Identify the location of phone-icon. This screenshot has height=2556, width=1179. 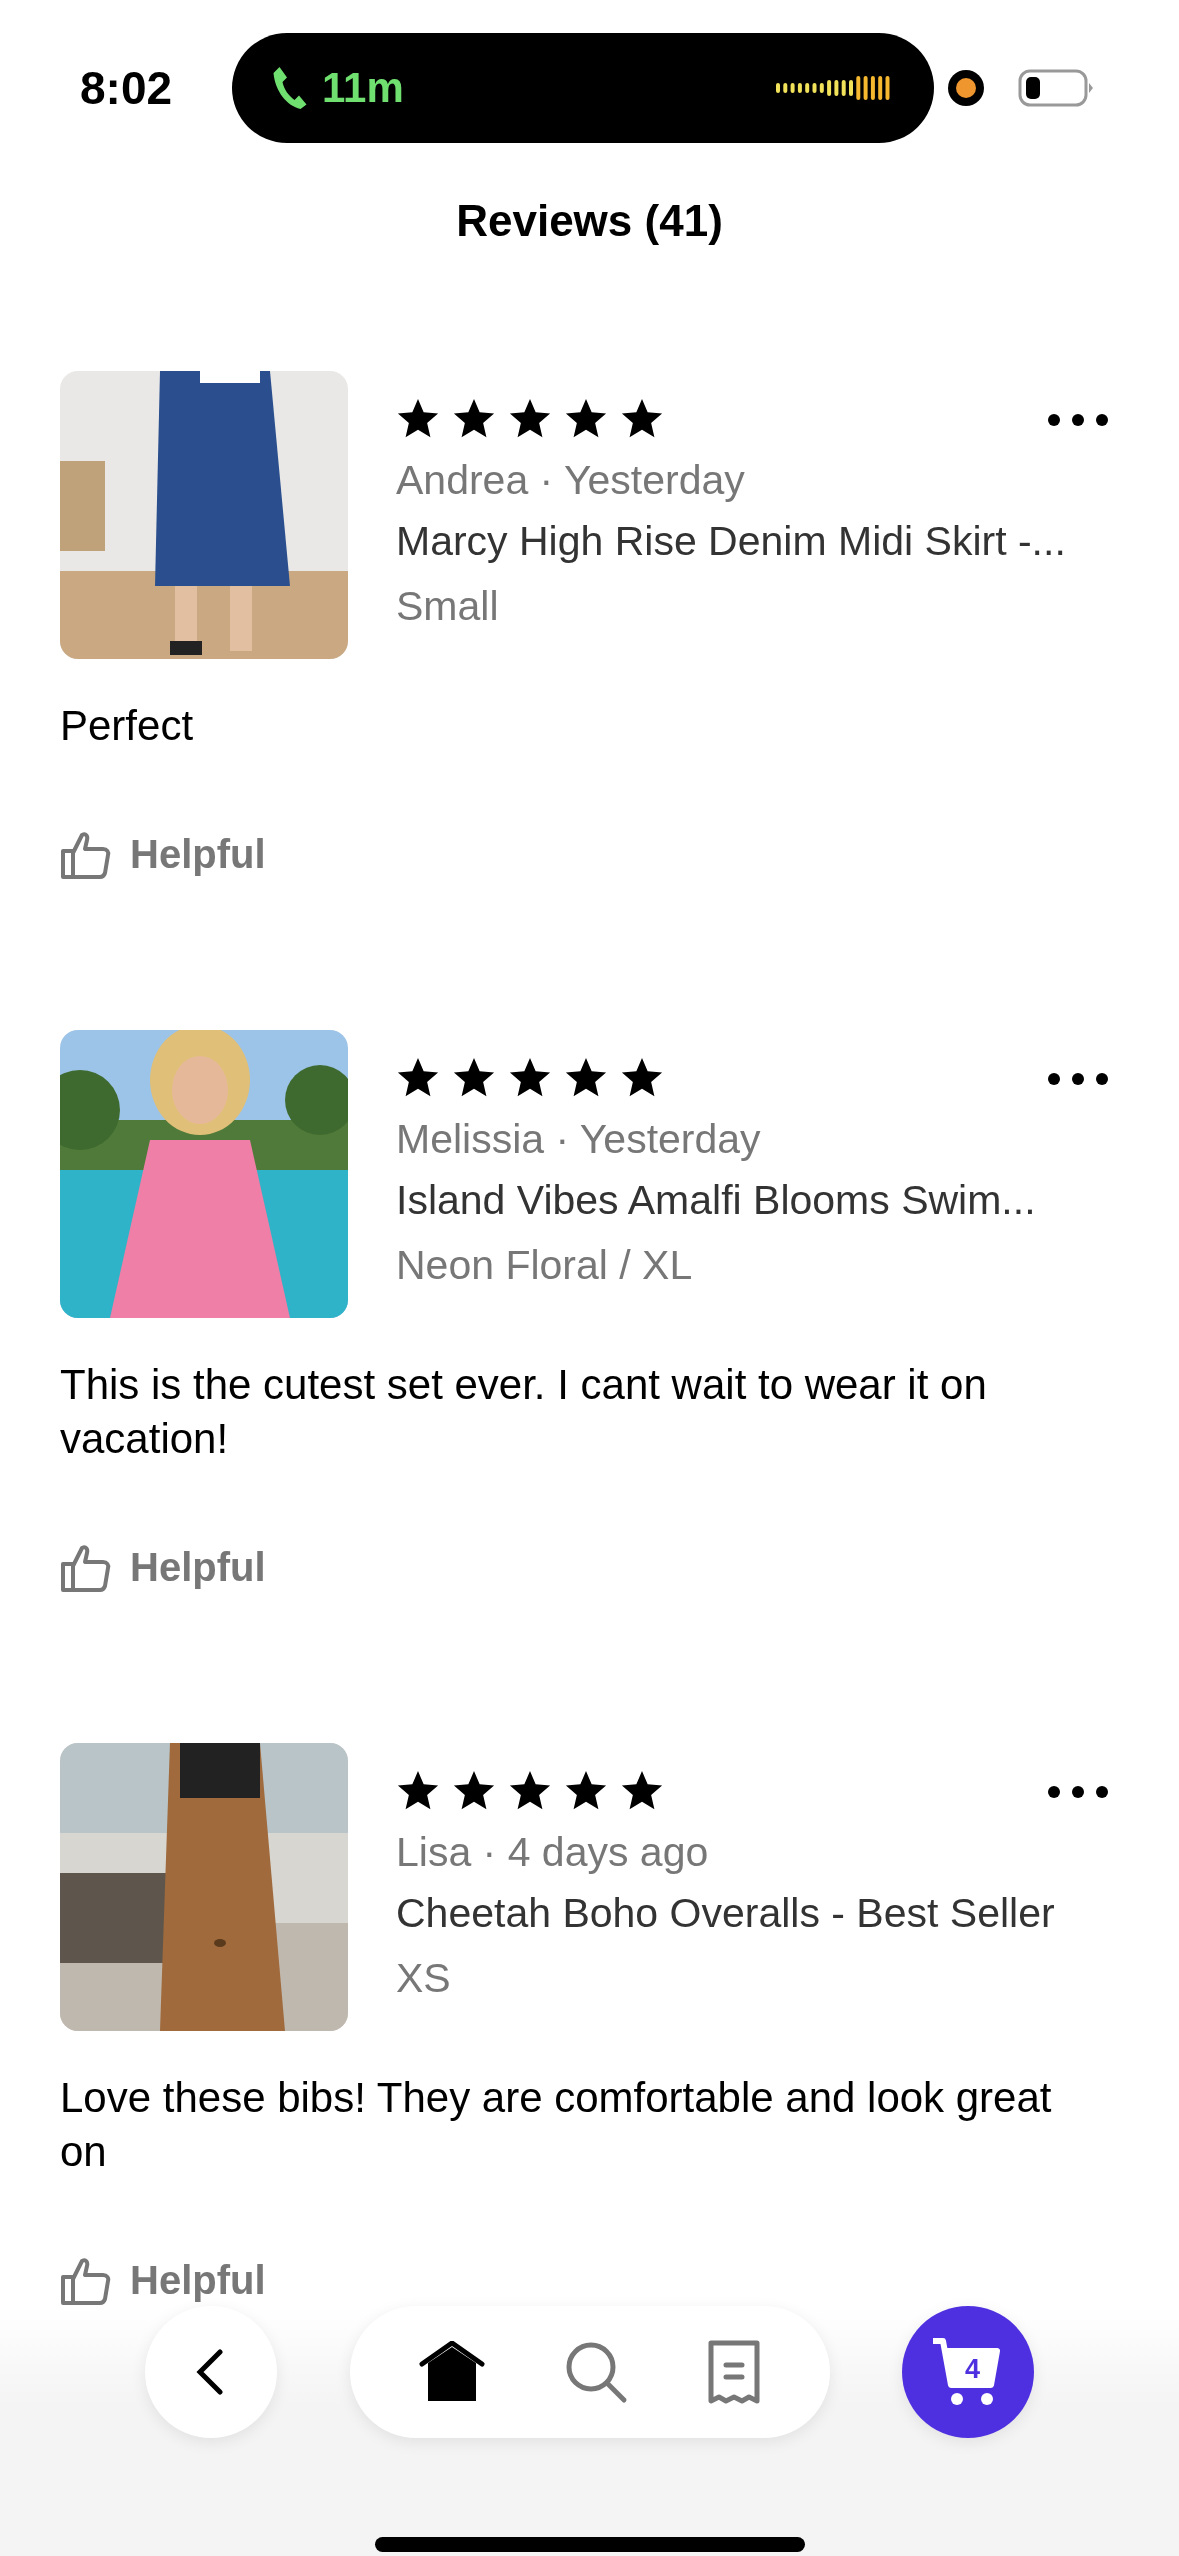
(290, 88).